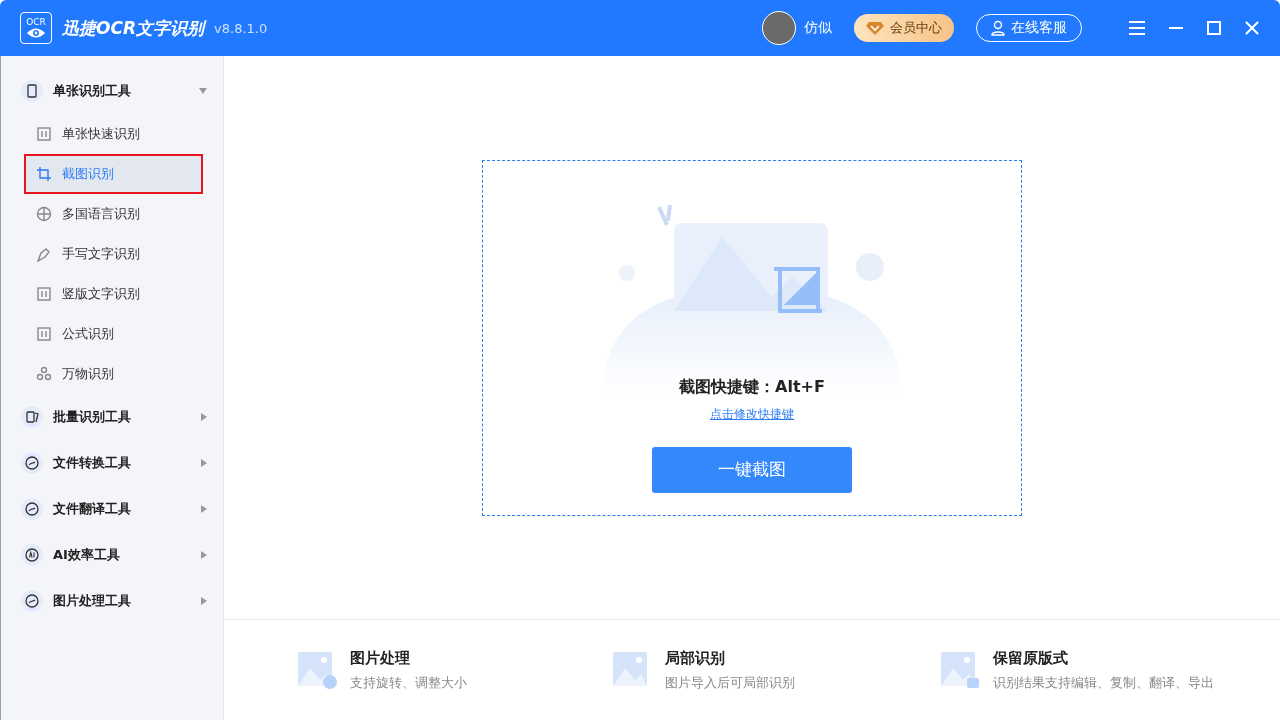  What do you see at coordinates (1031, 658) in the screenshot?
I see `feature-title: 保留原版式` at bounding box center [1031, 658].